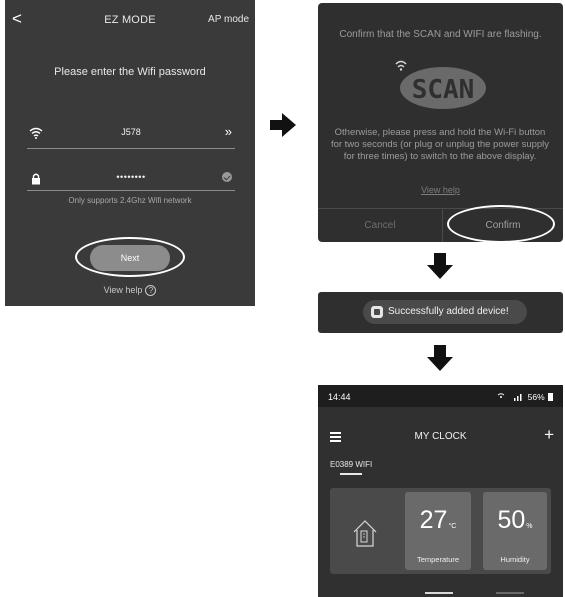 This screenshot has width=565, height=597. I want to click on app-icon, so click(377, 312).